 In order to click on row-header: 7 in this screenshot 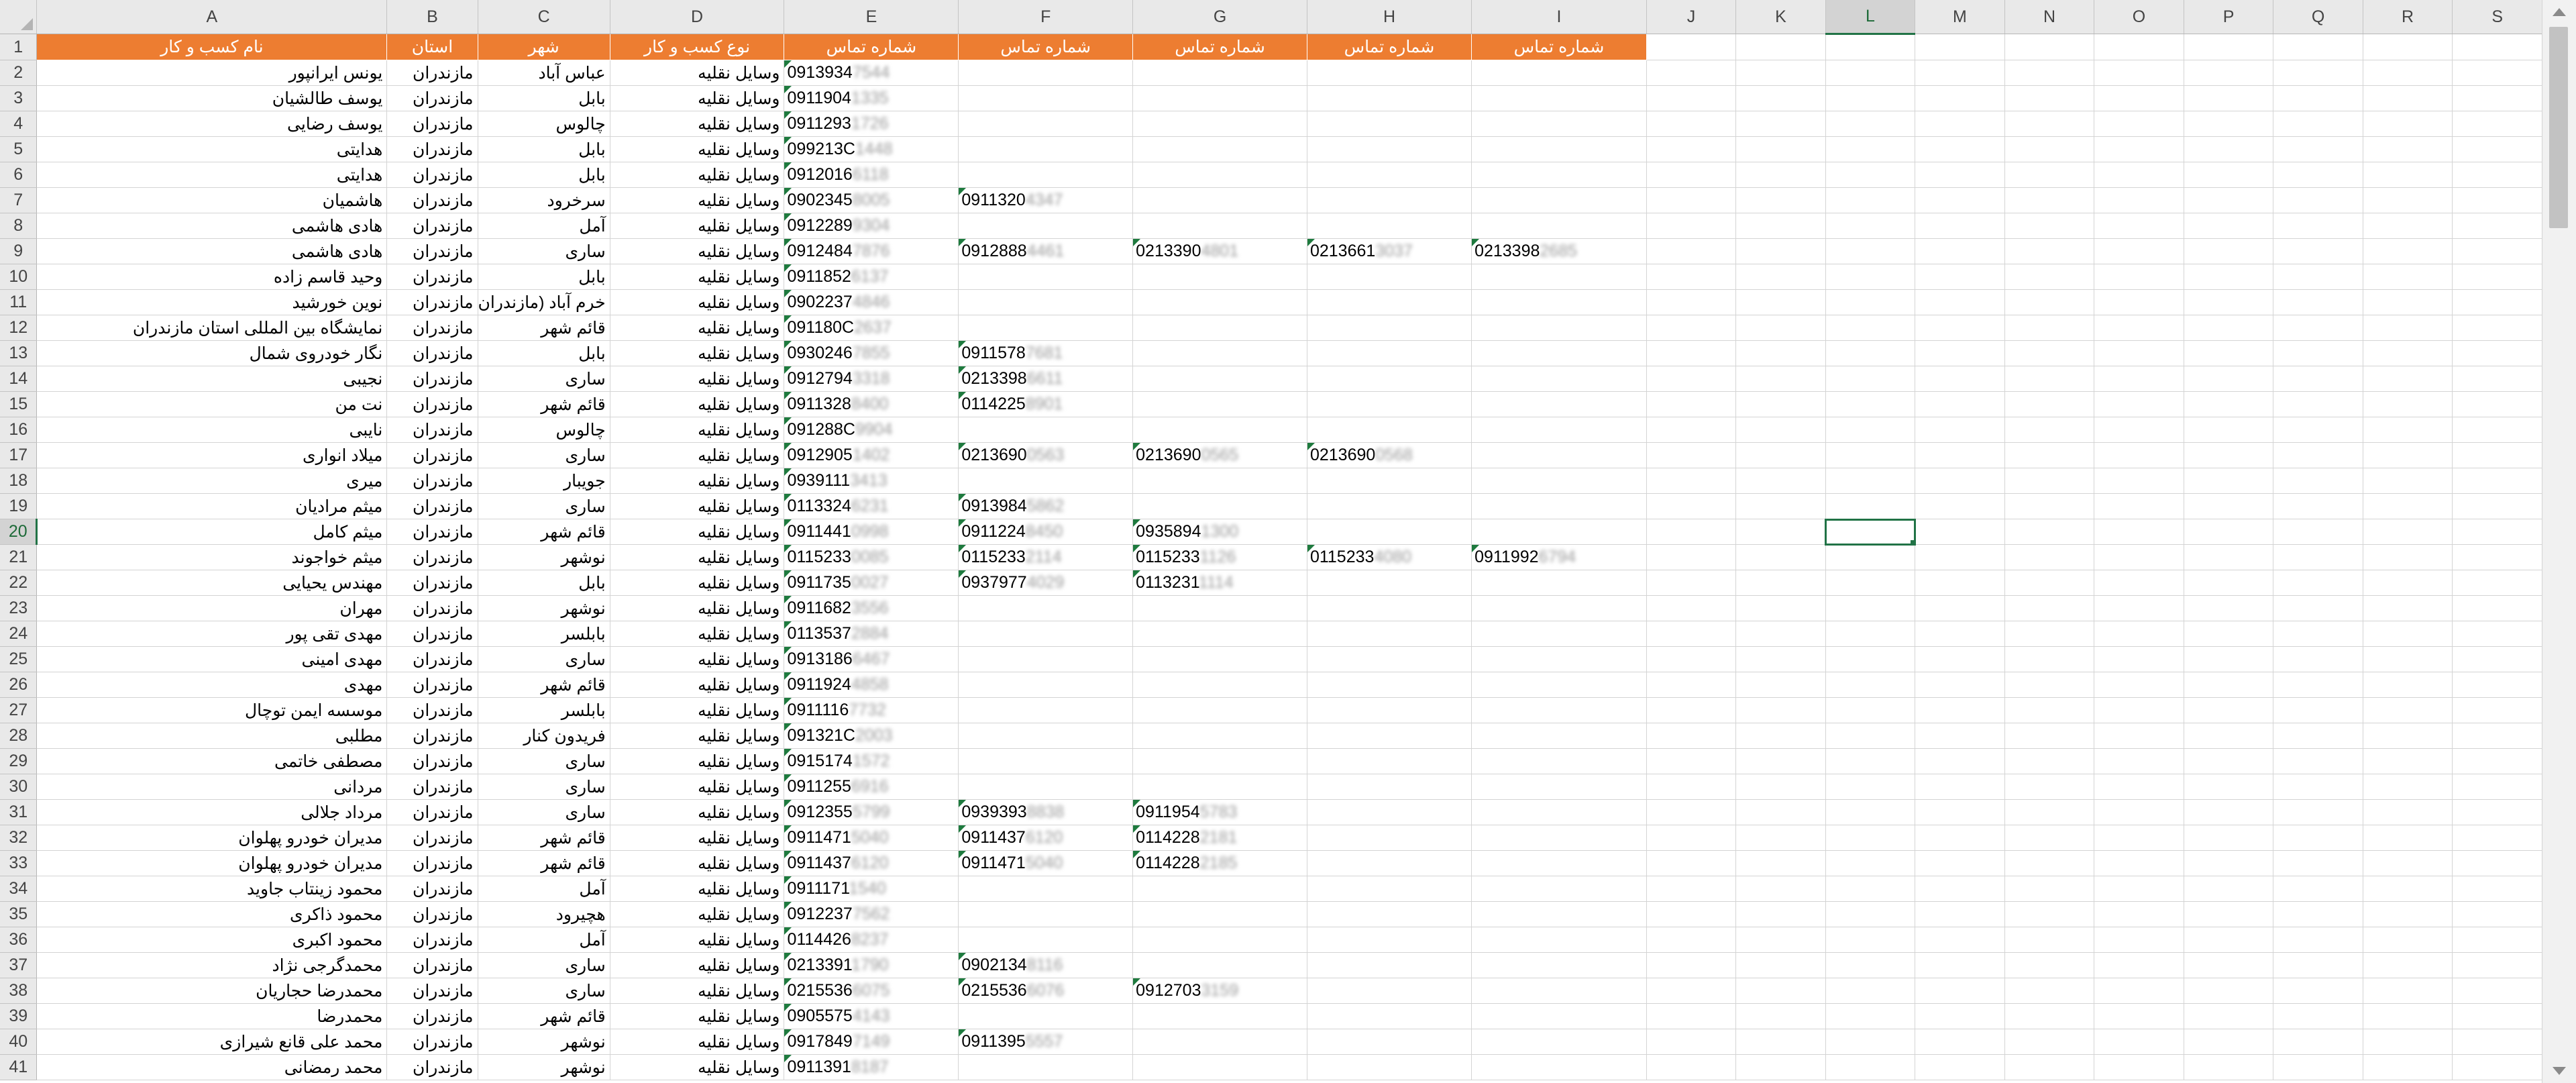, I will do `click(19, 200)`.